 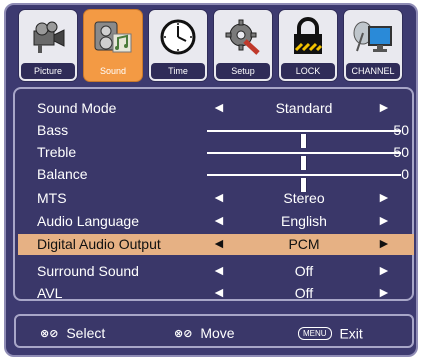 I want to click on menu-row-bass: Bass 50, so click(x=217, y=134).